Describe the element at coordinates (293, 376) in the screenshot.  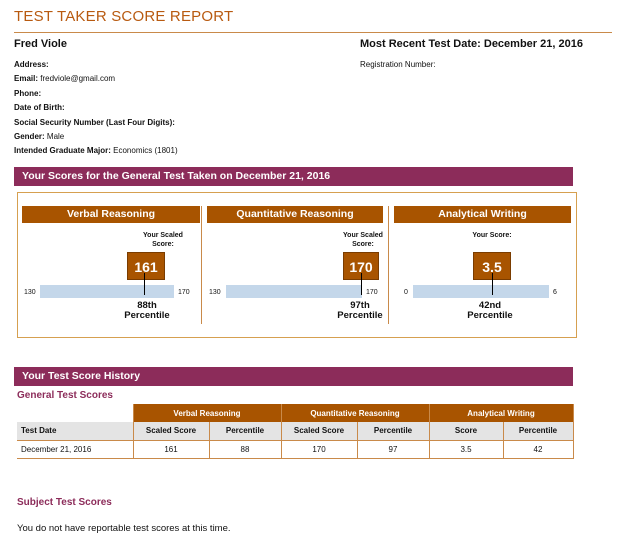
I see `history-section-bar: Your Test Score History` at that location.